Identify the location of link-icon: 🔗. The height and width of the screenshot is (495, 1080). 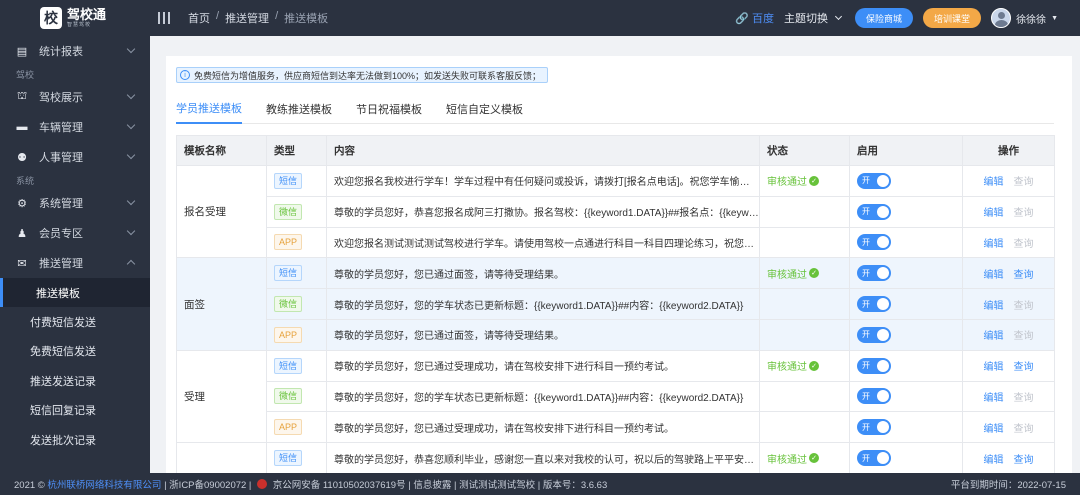
(742, 18).